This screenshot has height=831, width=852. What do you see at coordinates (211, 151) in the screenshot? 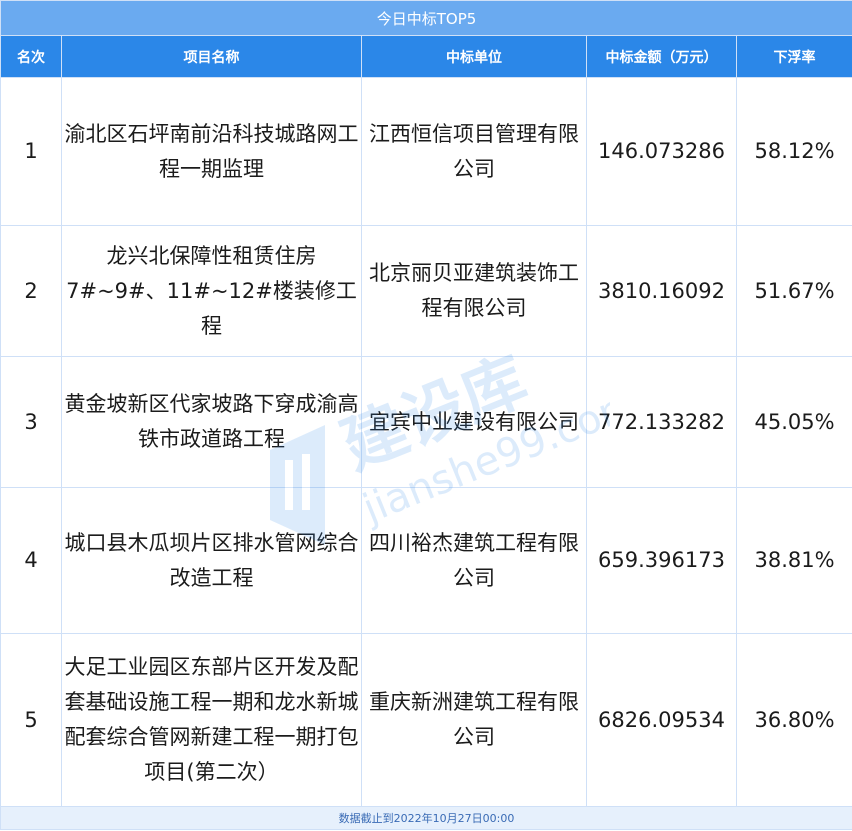
I see `project-cell: 渝北区石坪南前沿科技城路网工程一期监理` at bounding box center [211, 151].